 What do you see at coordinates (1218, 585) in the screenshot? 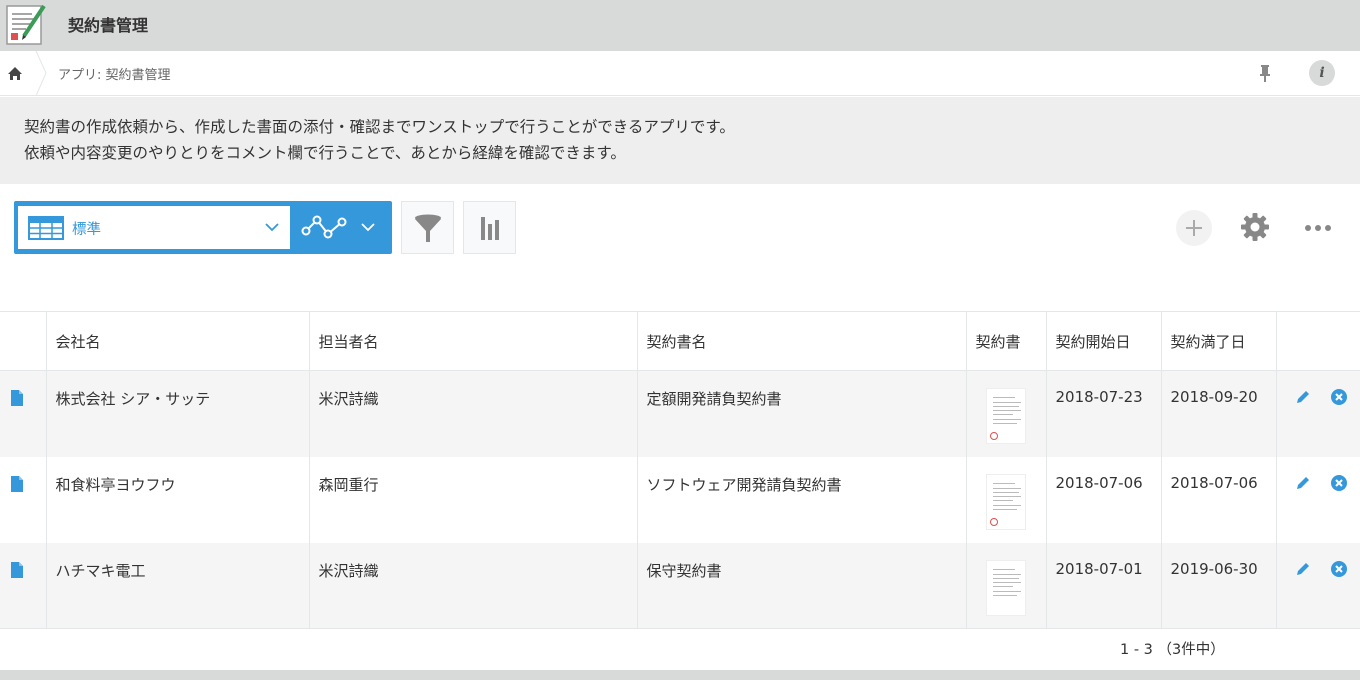
I see `cell-end-date: 2019-06-30` at bounding box center [1218, 585].